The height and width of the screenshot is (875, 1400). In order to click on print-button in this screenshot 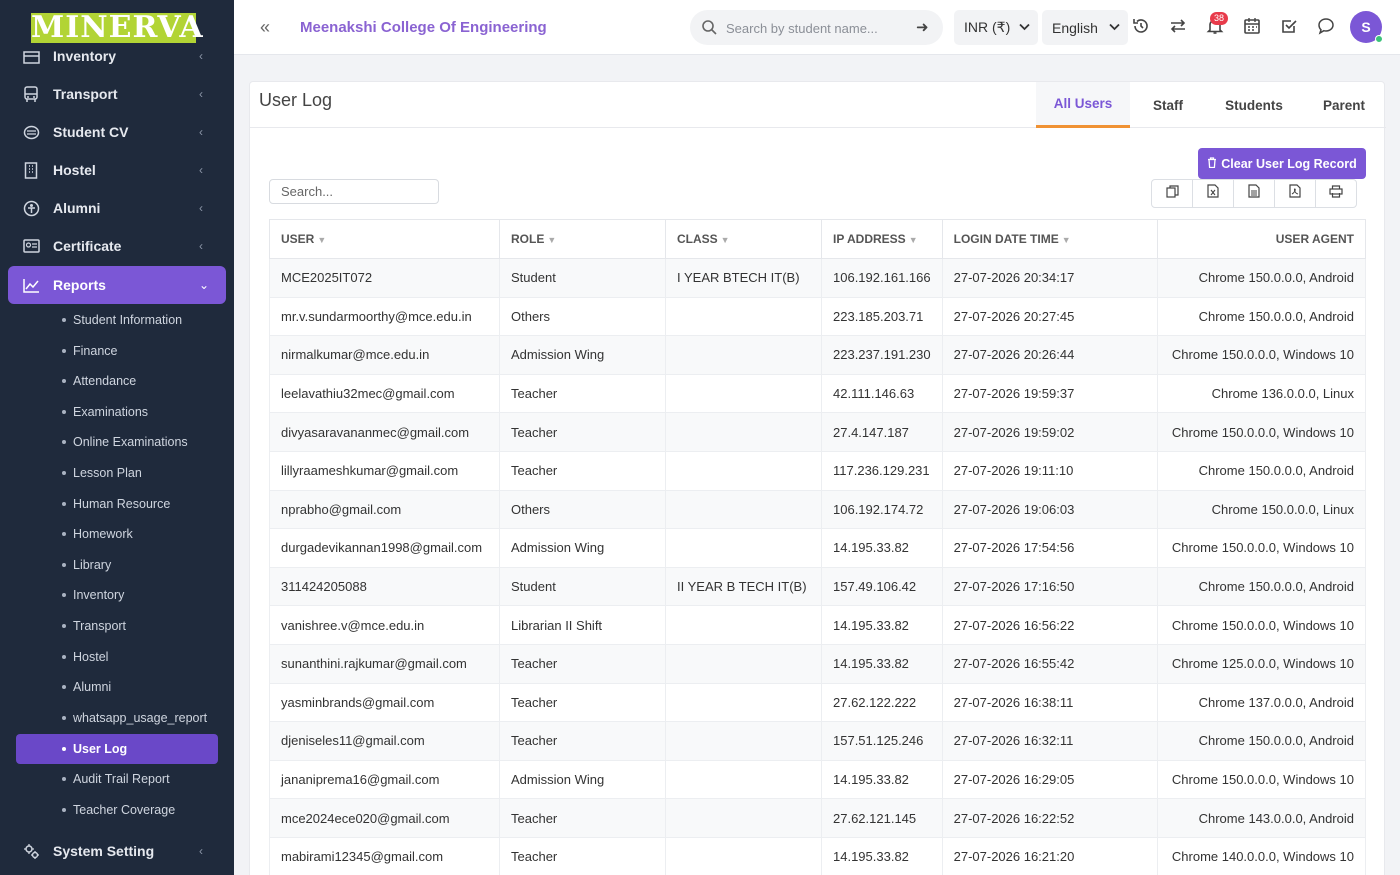, I will do `click(1336, 193)`.